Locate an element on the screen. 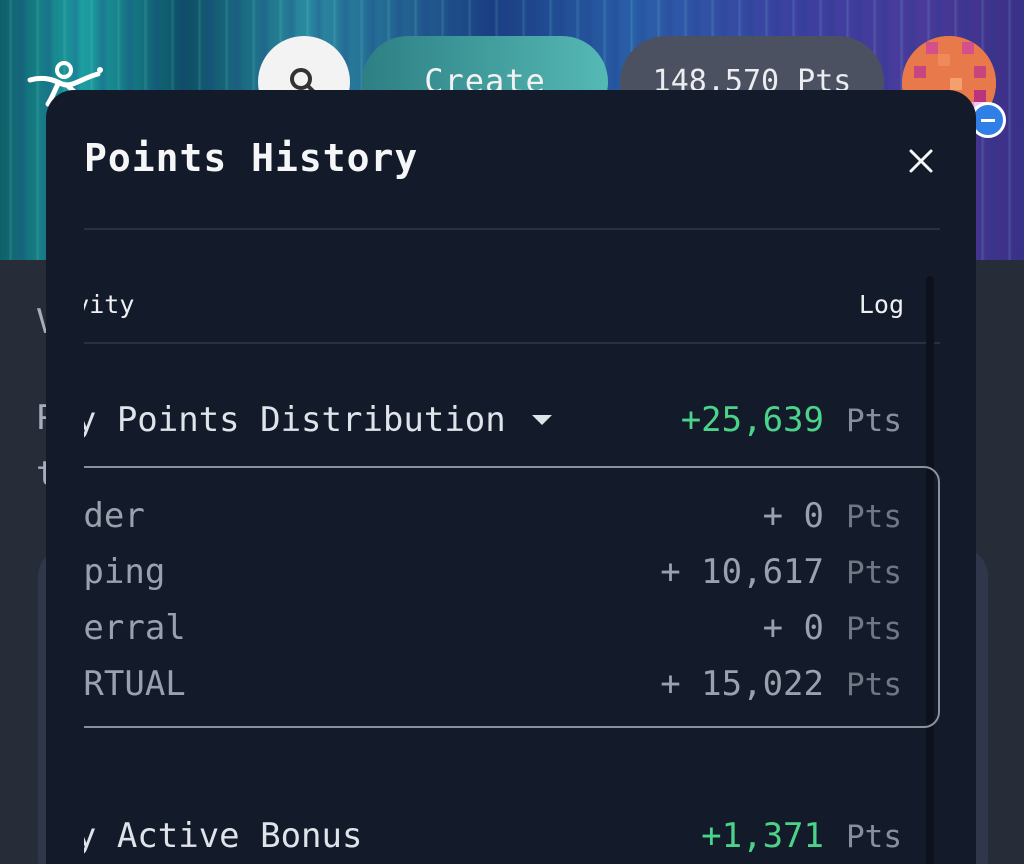 This screenshot has width=1024, height=864. distribution-toggle: Daily Points Distribution is located at coordinates (318, 420).